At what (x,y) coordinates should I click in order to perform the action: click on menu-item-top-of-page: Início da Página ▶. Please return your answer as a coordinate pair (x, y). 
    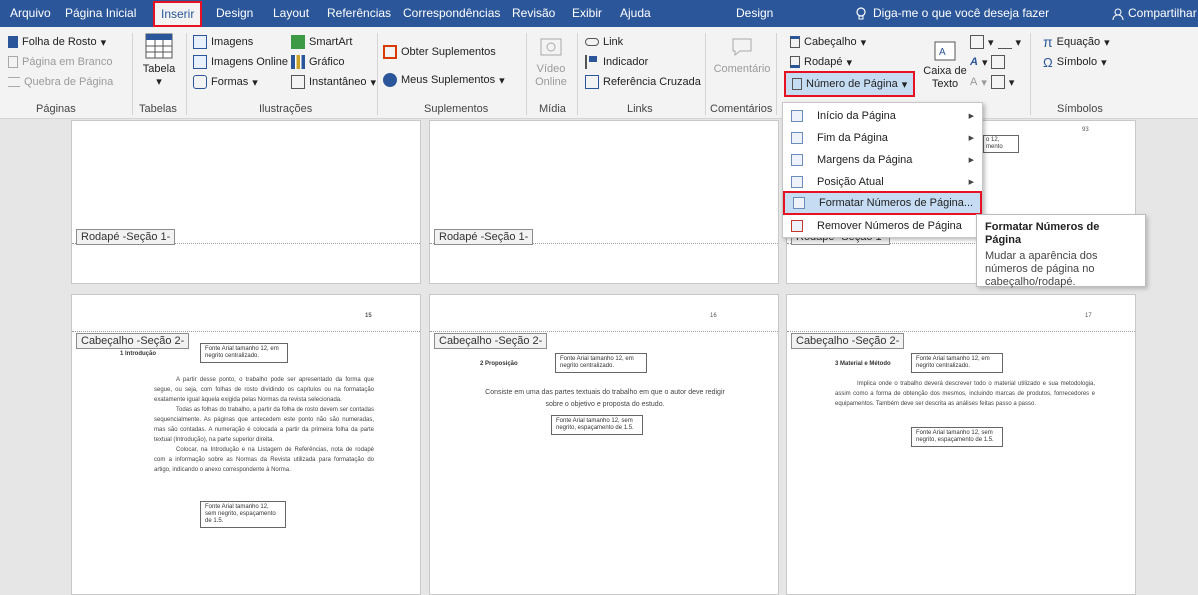
    Looking at the image, I should click on (882, 116).